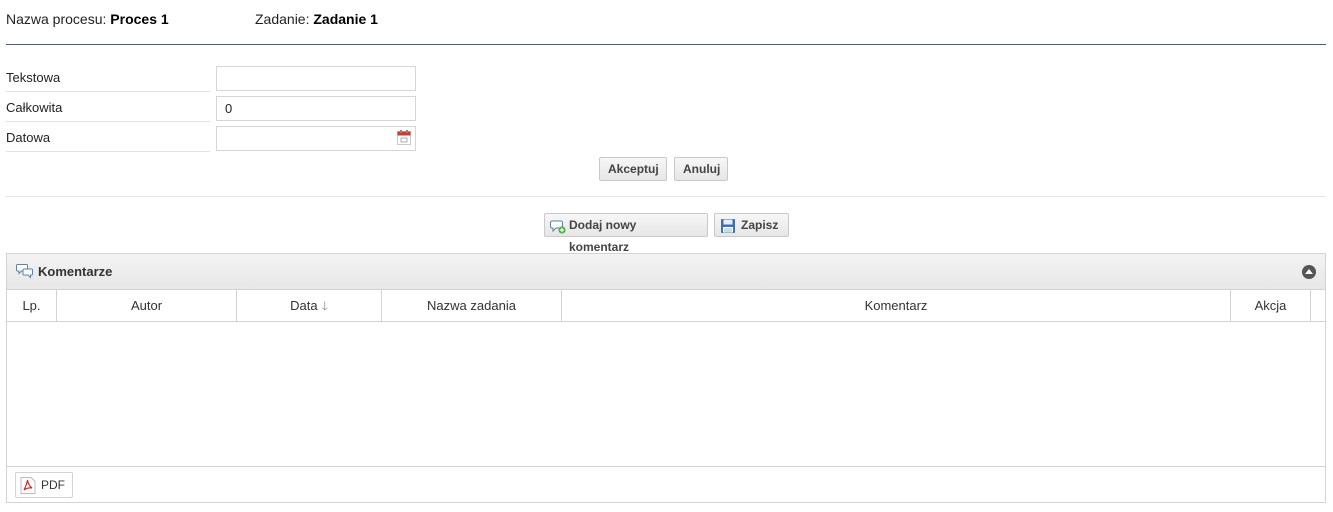 The width and height of the screenshot is (1333, 512). Describe the element at coordinates (28, 485) in the screenshot. I see `pdf-icon` at that location.